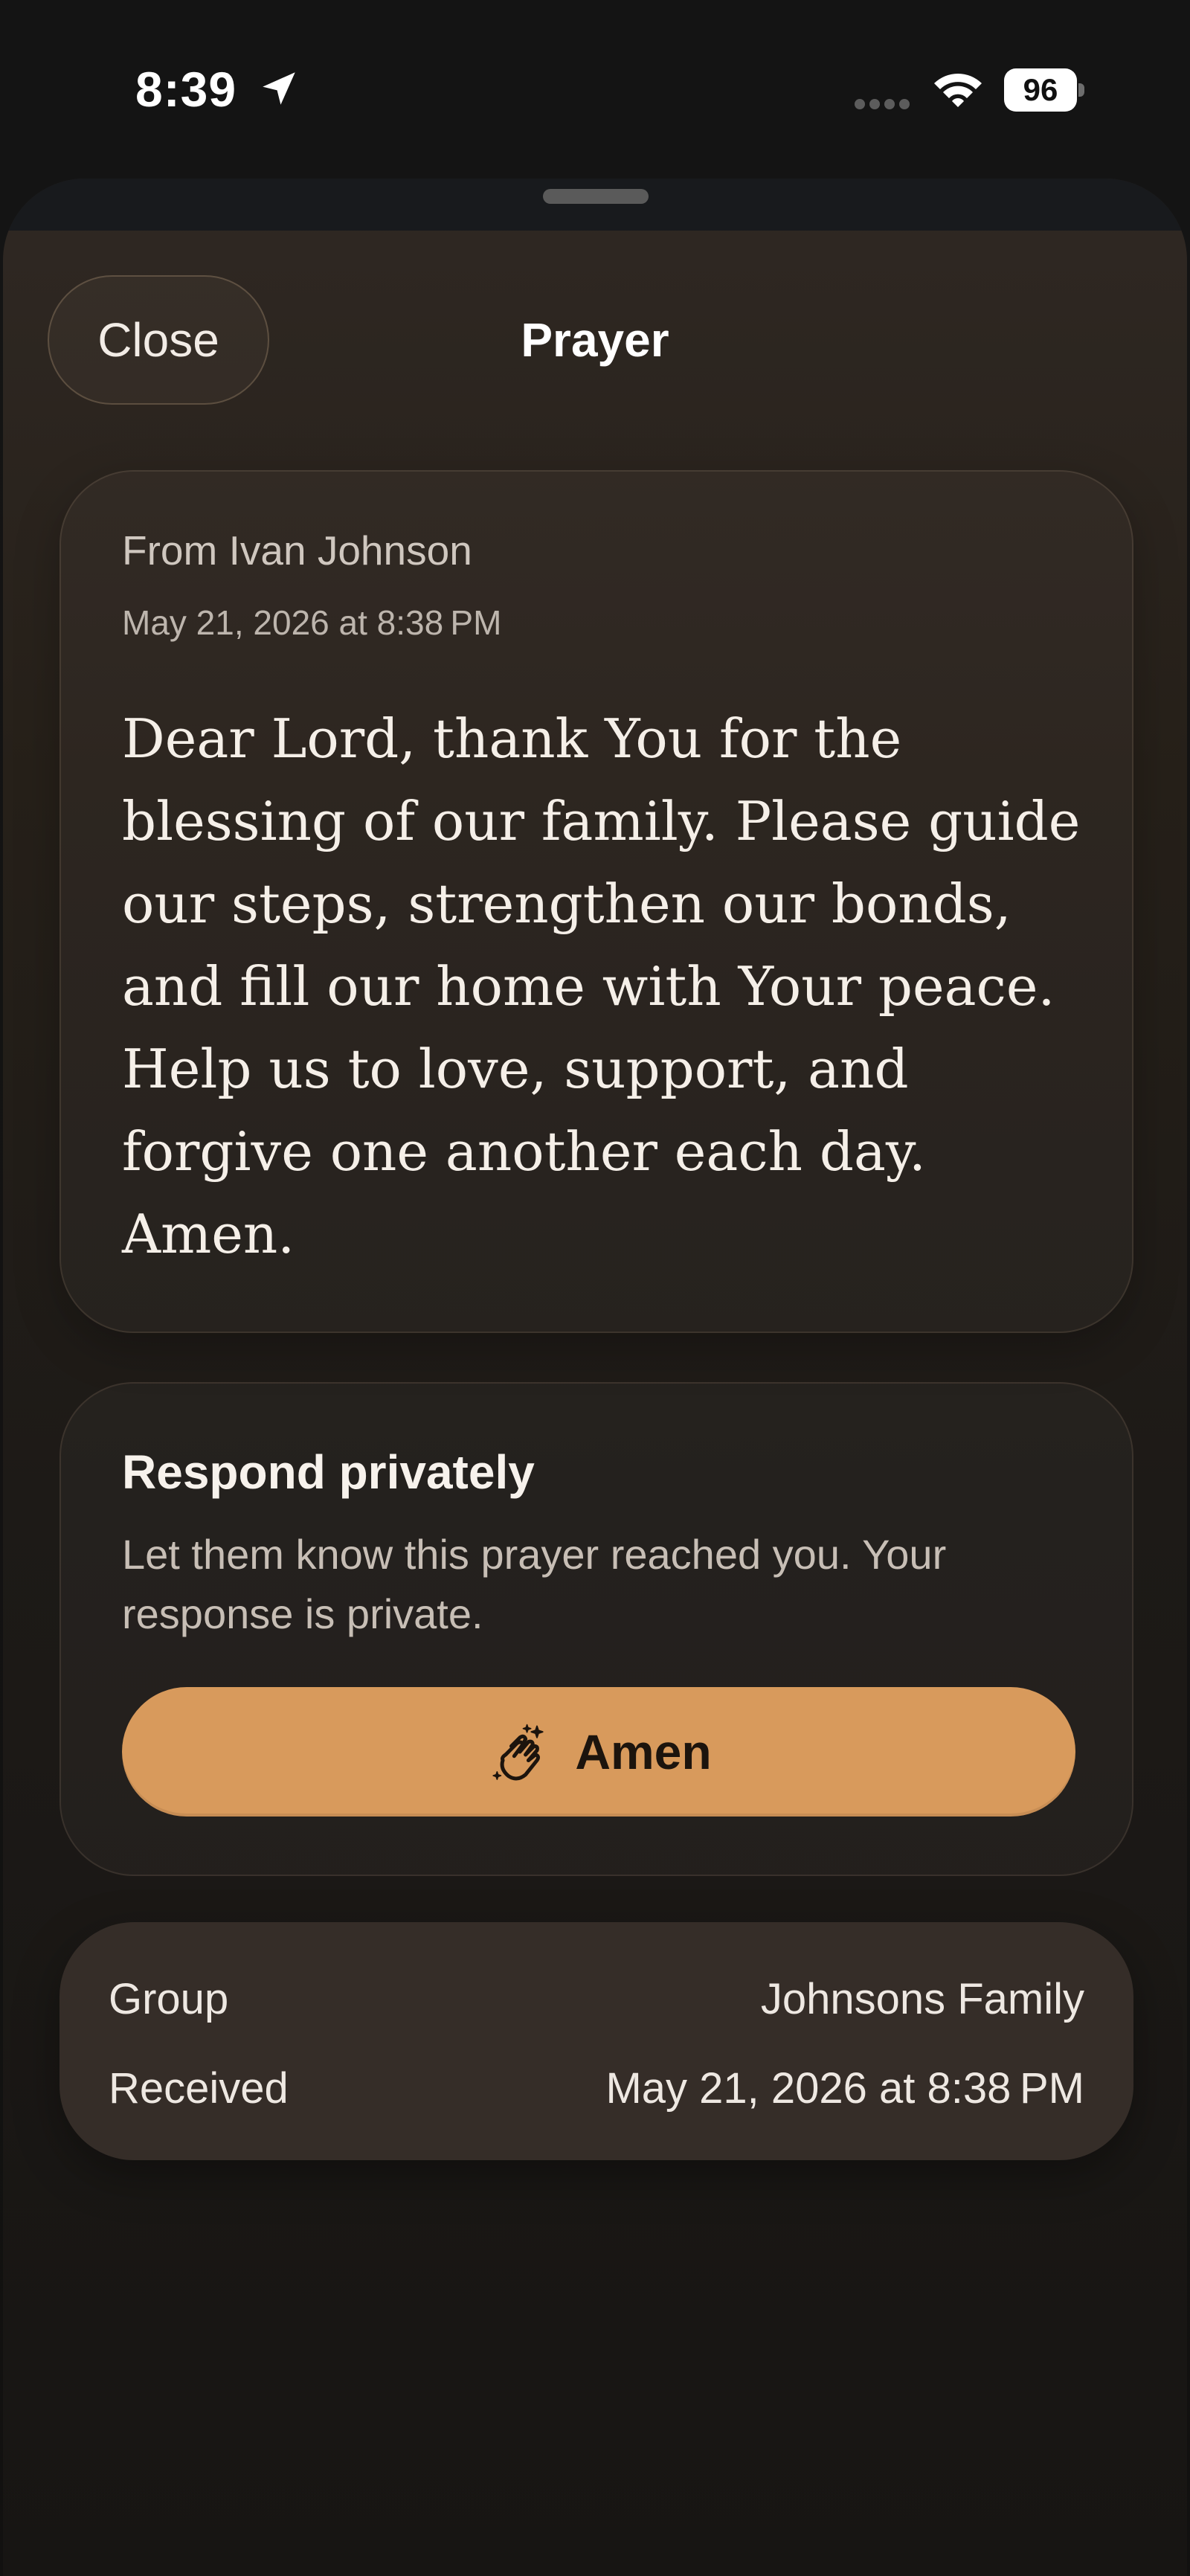 This screenshot has width=1190, height=2576. I want to click on detail-label: Received, so click(199, 2088).